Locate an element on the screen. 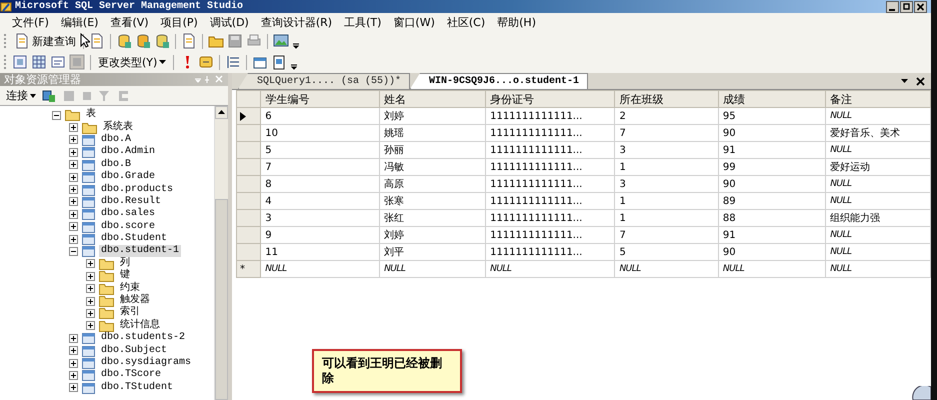  table-cell: 99 is located at coordinates (772, 167).